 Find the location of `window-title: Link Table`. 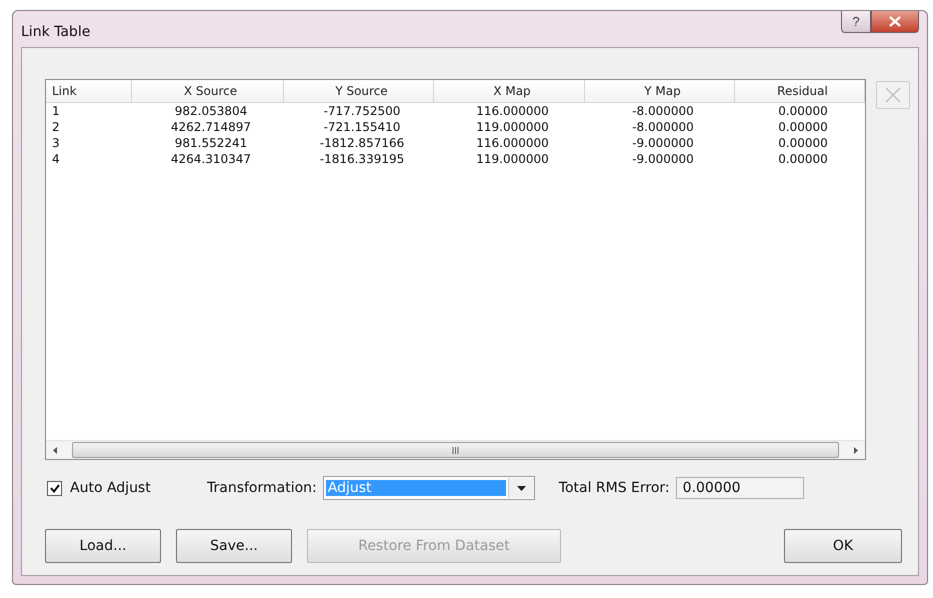

window-title: Link Table is located at coordinates (55, 31).